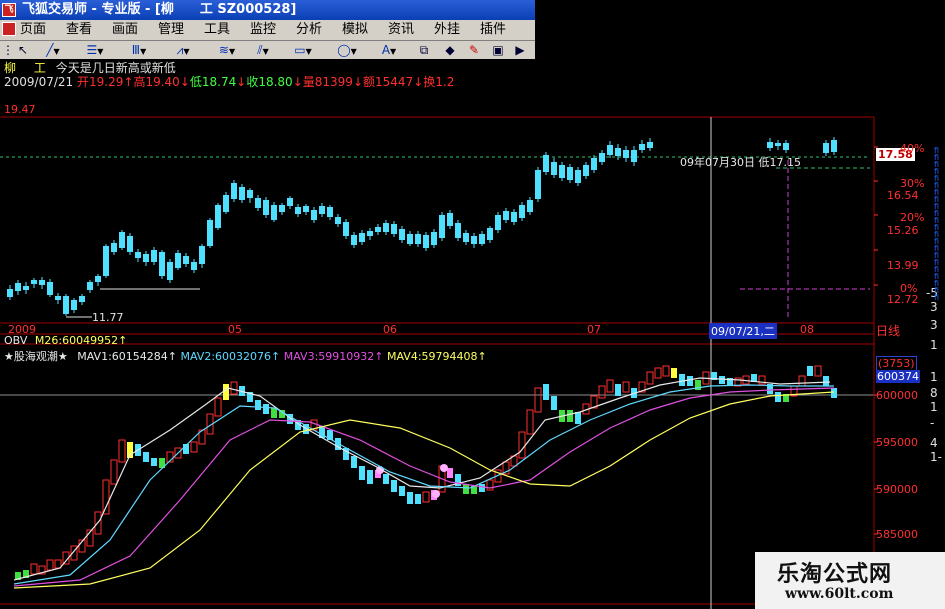 This screenshot has height=609, width=945. I want to click on date-axis-07: 07, so click(594, 329).